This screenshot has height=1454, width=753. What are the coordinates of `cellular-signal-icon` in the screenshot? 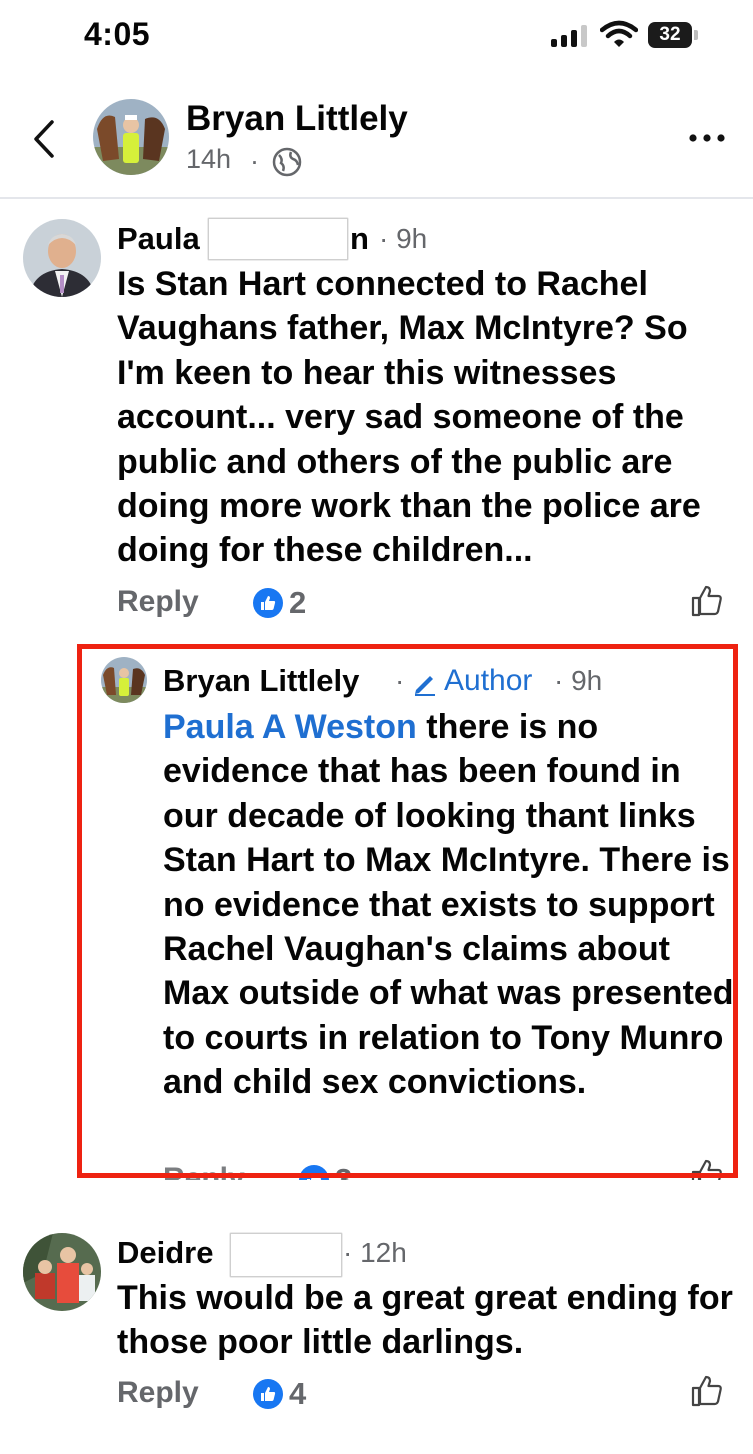 It's located at (570, 36).